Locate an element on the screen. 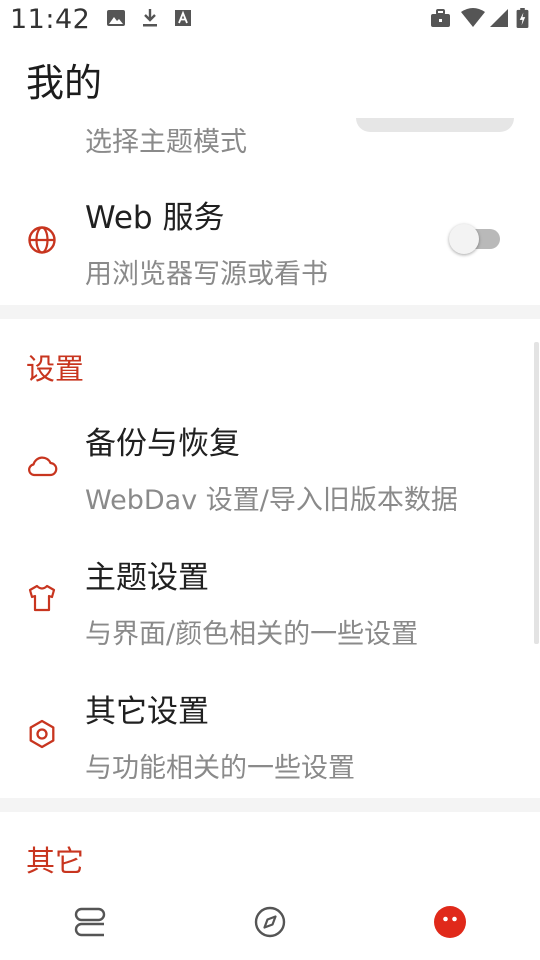  theme-mode-value-pill is located at coordinates (435, 125).